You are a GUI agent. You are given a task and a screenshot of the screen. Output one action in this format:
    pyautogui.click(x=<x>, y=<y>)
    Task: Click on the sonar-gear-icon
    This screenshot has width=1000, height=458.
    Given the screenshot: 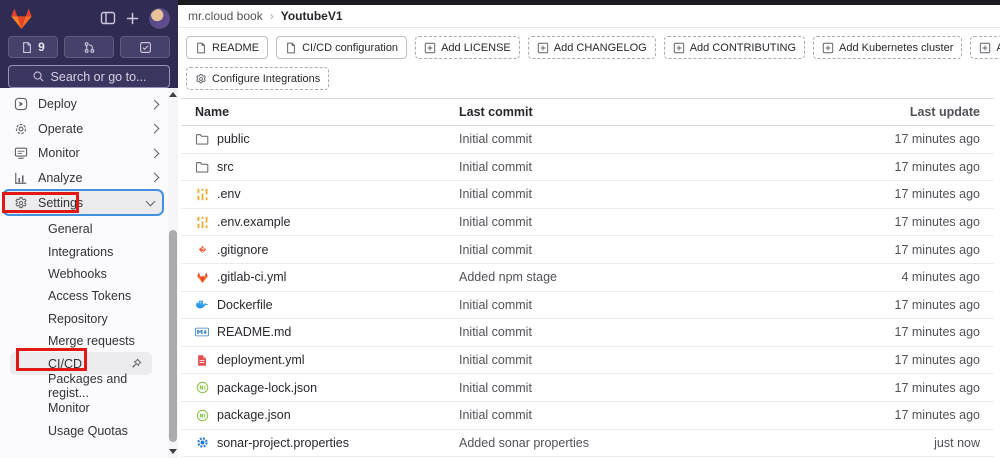 What is the action you would take?
    pyautogui.click(x=202, y=442)
    